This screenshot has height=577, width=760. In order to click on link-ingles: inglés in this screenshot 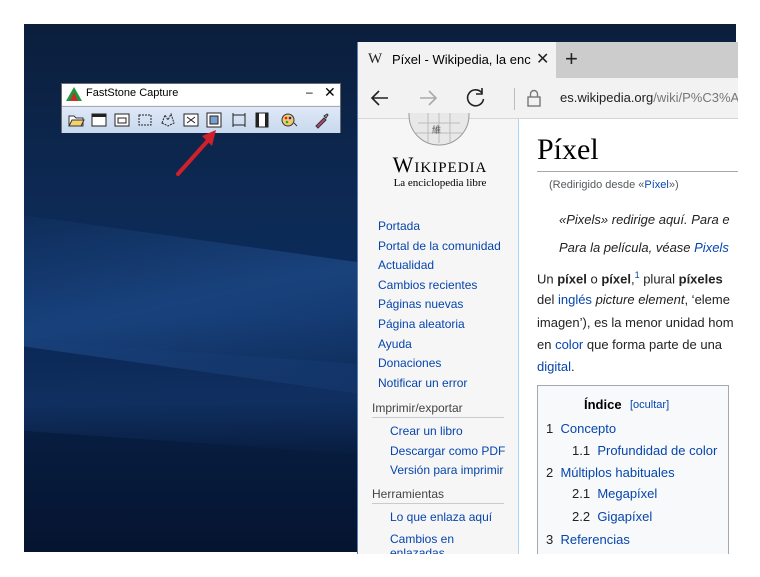, I will do `click(575, 299)`.